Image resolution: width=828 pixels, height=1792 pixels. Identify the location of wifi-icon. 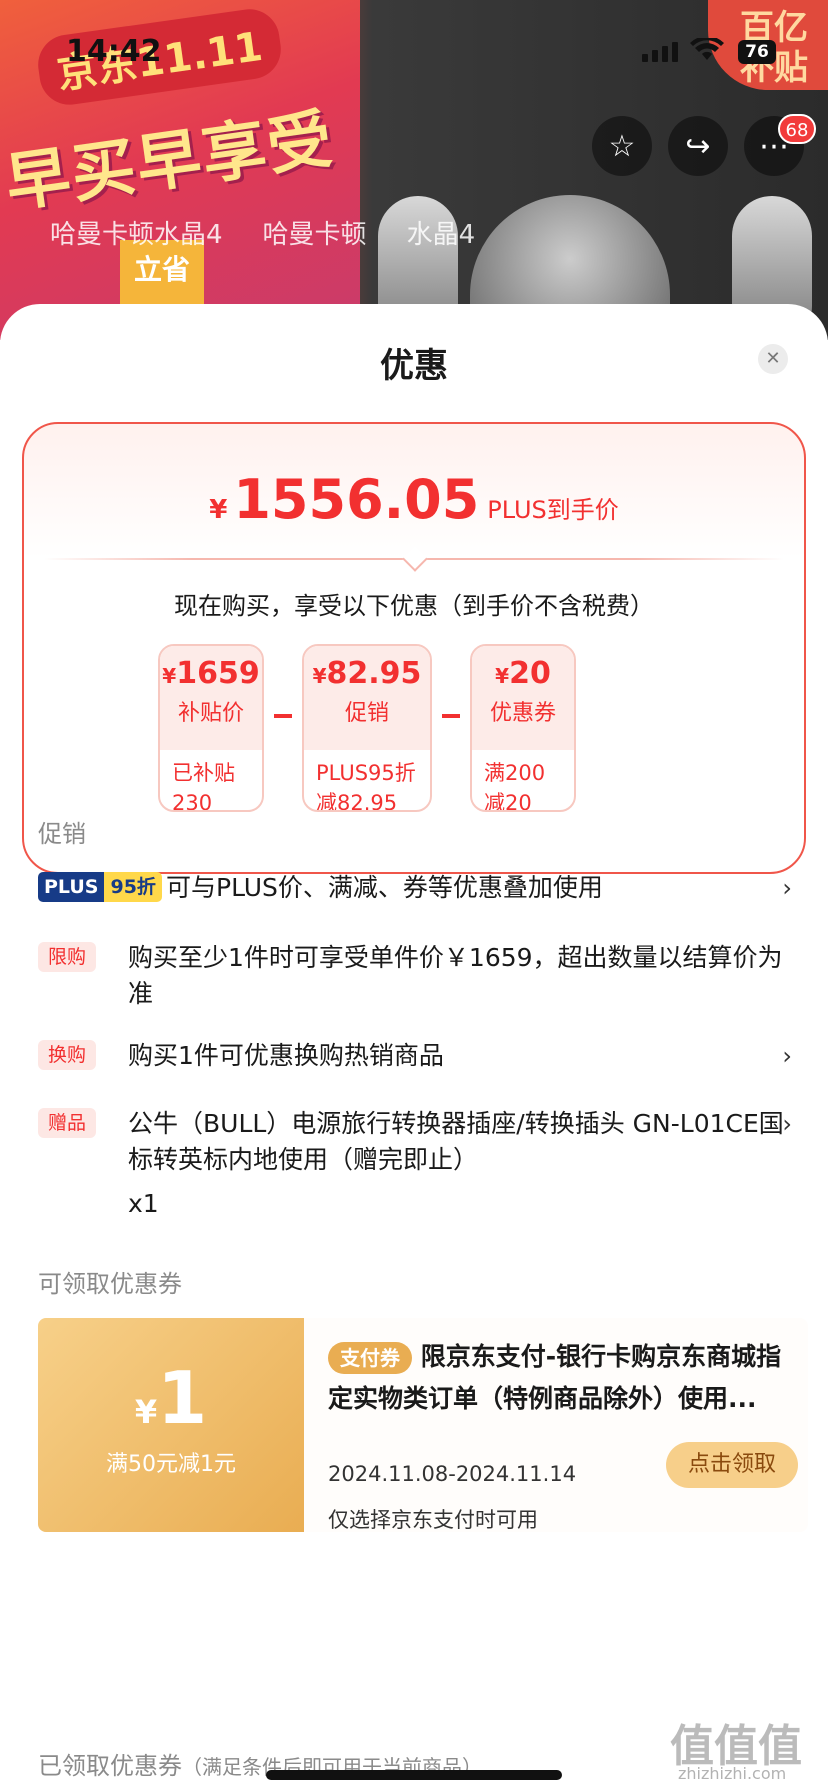
(707, 49).